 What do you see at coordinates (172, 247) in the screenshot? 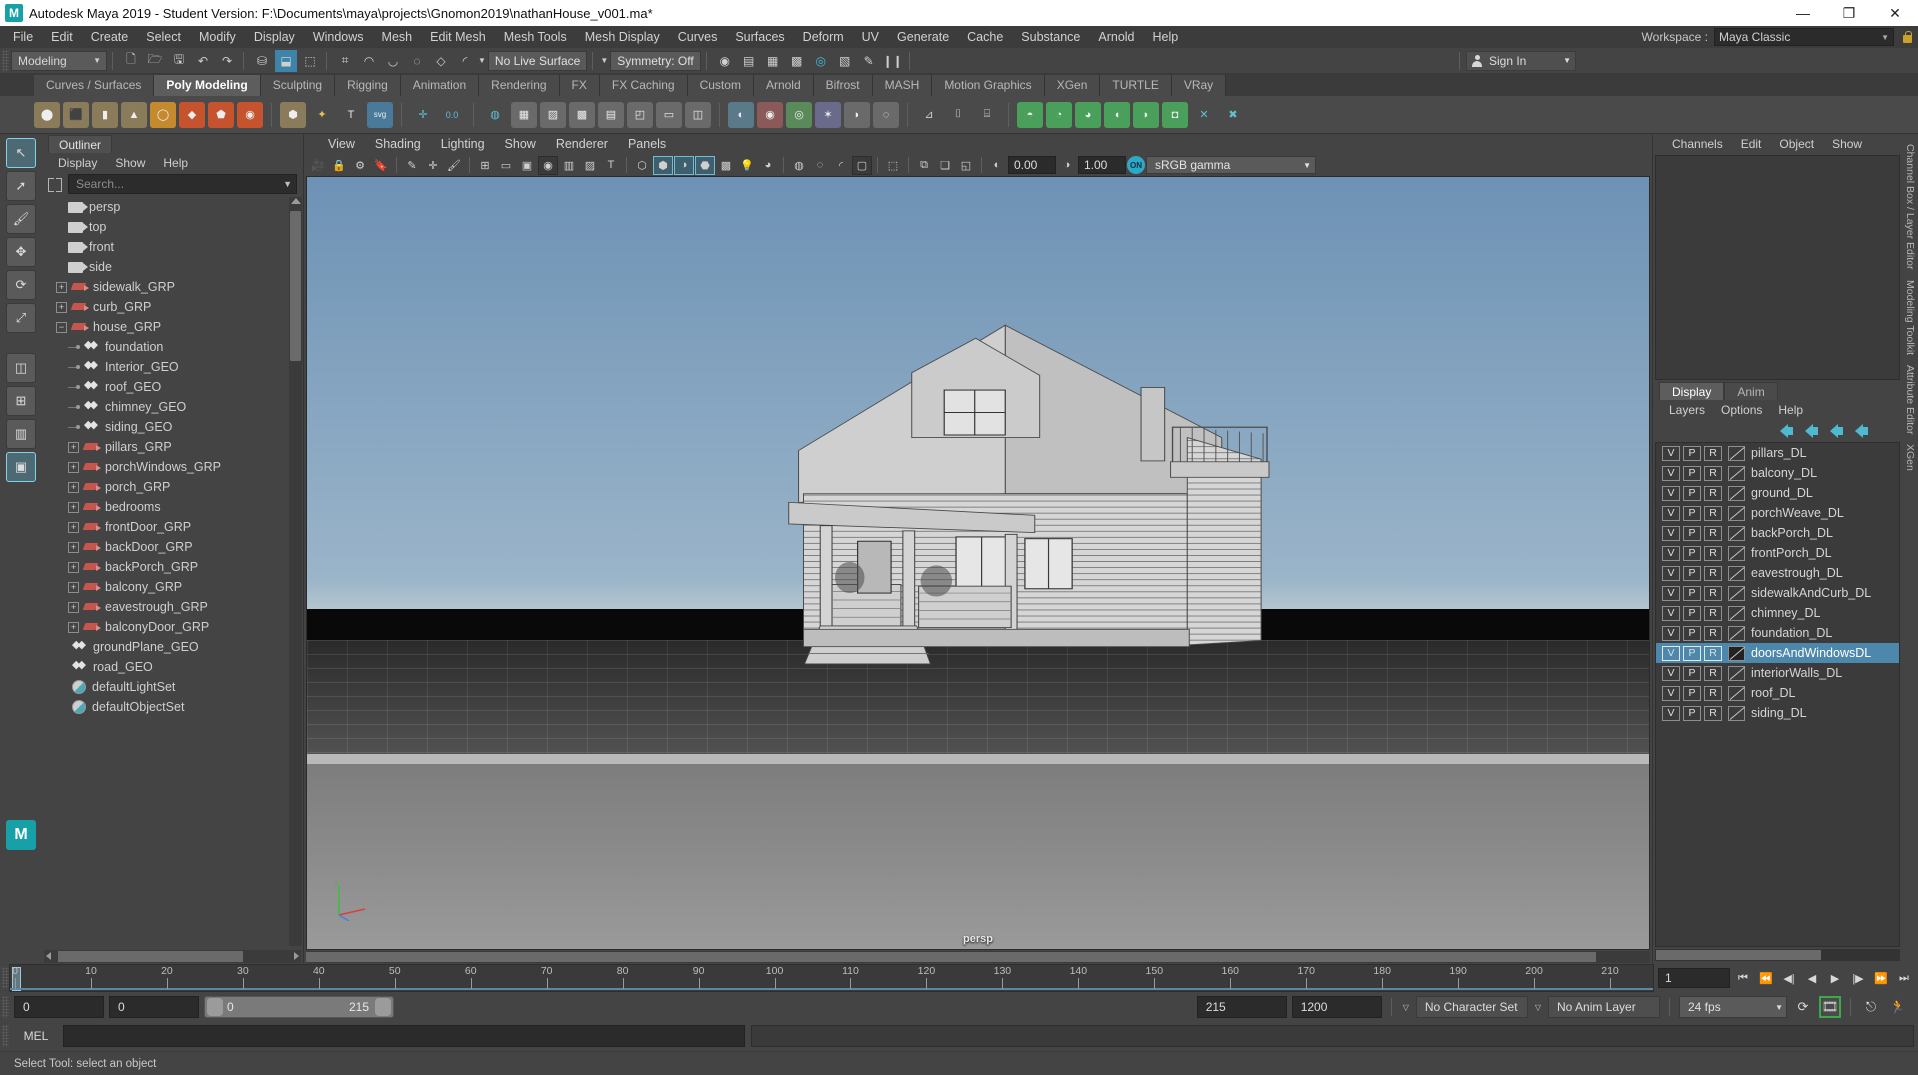
I see `outliner-item: front` at bounding box center [172, 247].